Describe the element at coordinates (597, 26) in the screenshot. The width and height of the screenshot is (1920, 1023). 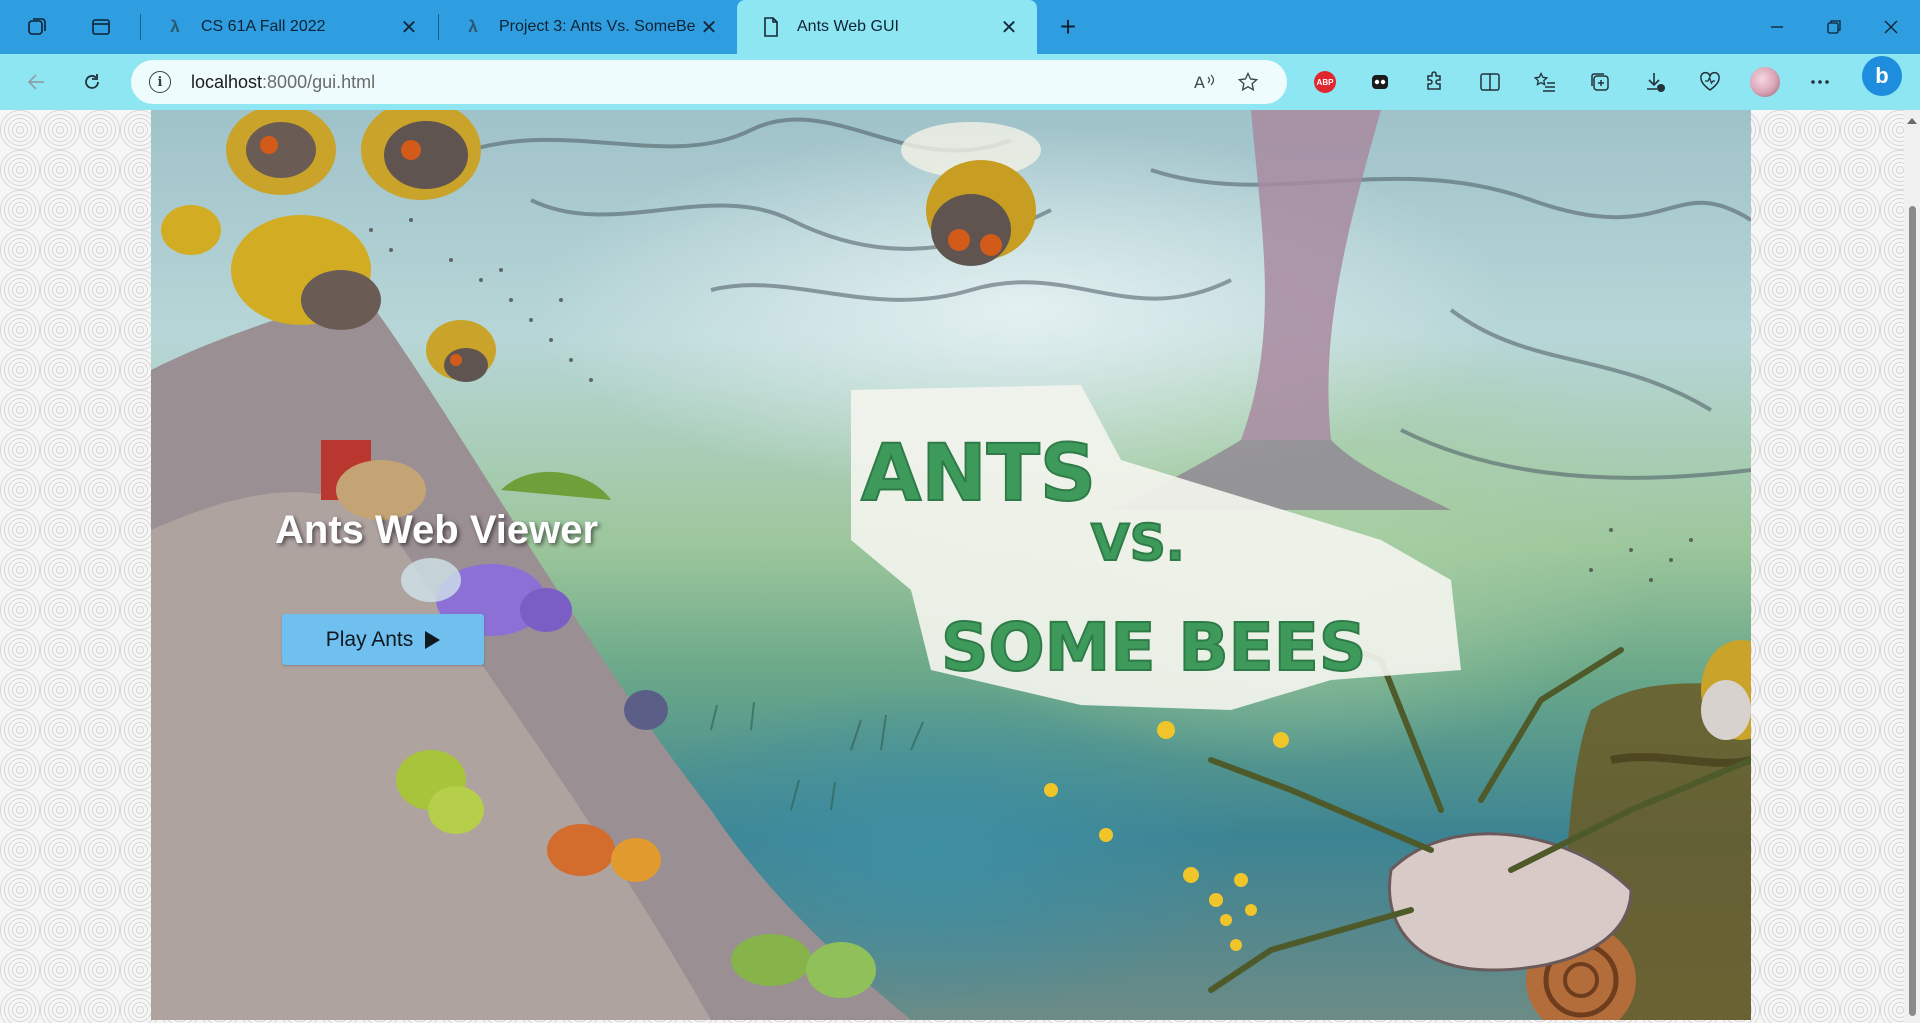
I see `tab-title: Project 3: Ants Vs. SomeBees` at that location.